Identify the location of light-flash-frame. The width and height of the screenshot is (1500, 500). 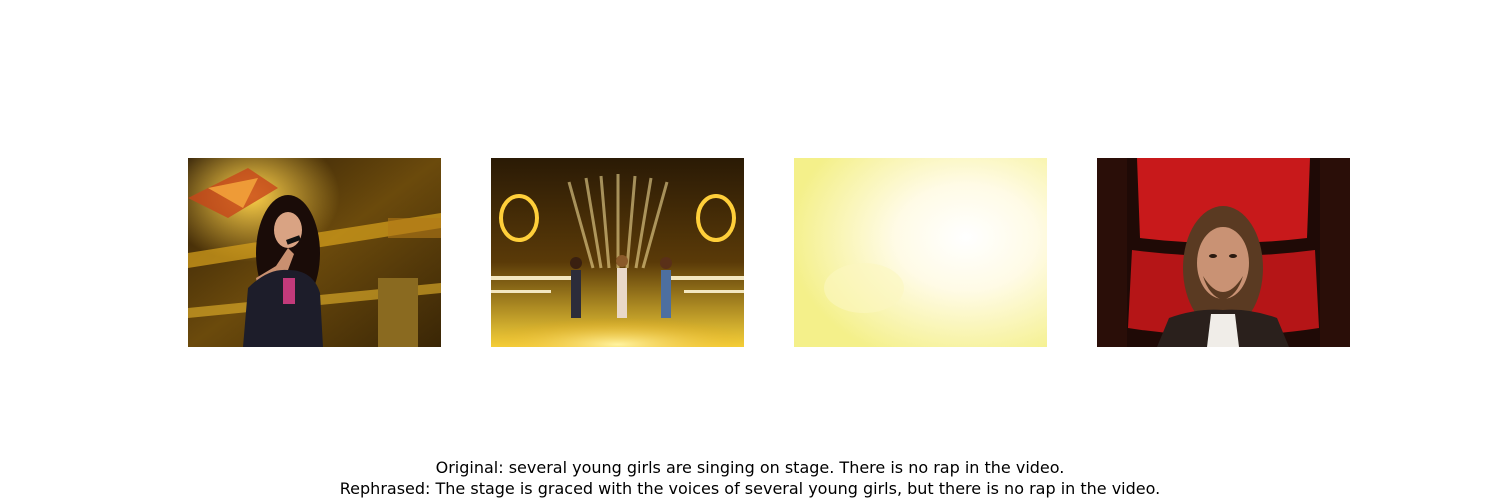
(920, 252).